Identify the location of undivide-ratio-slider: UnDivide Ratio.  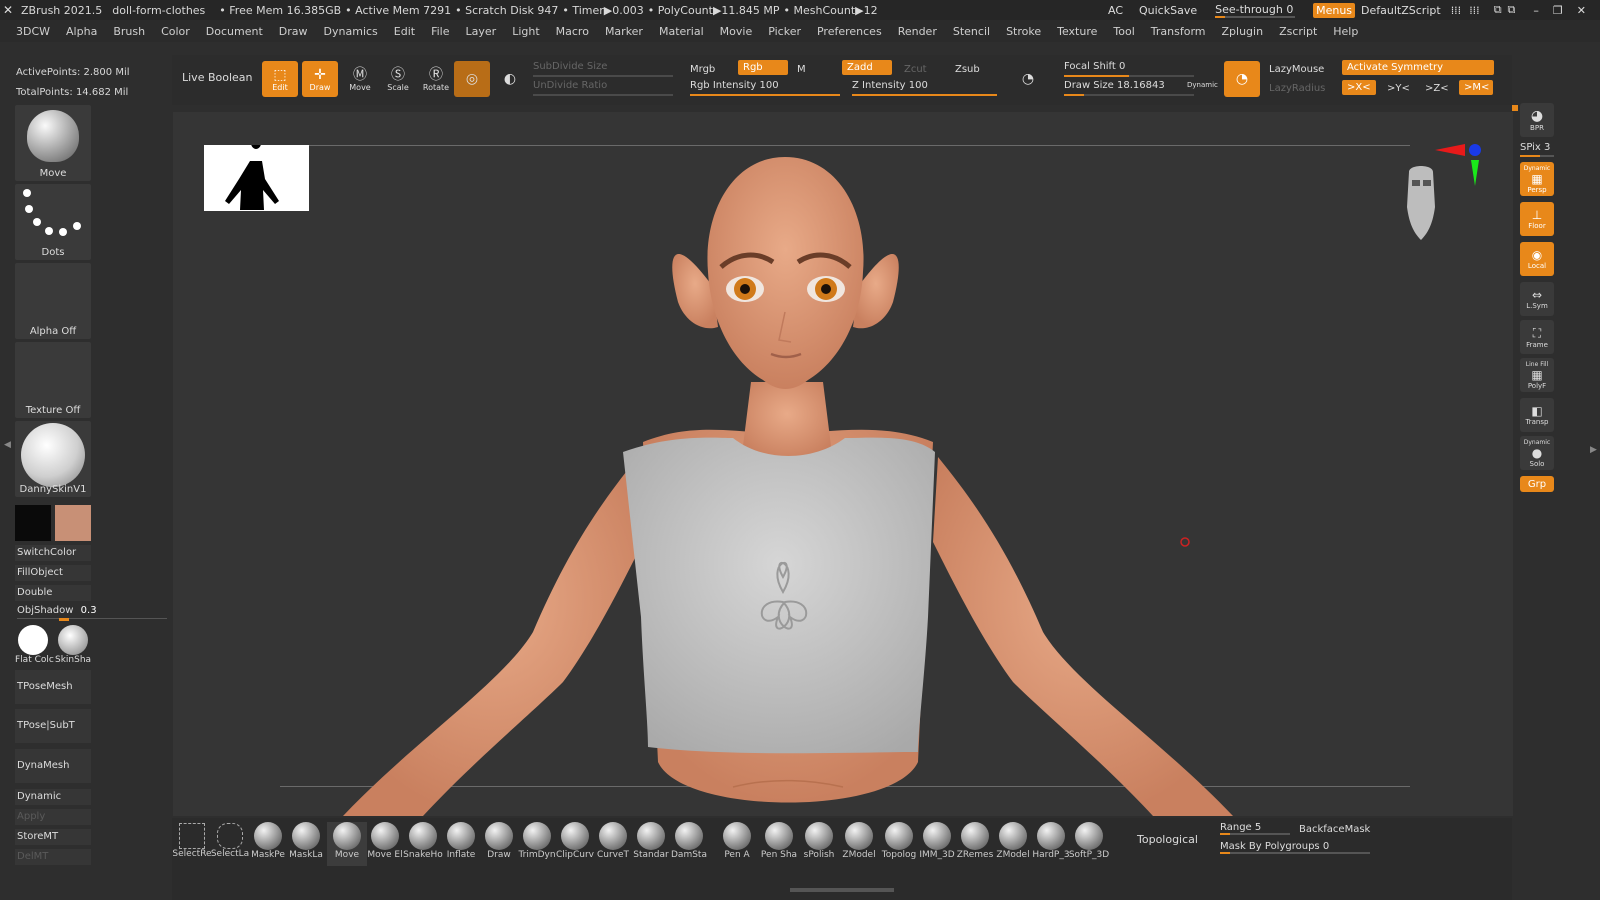
(603, 88).